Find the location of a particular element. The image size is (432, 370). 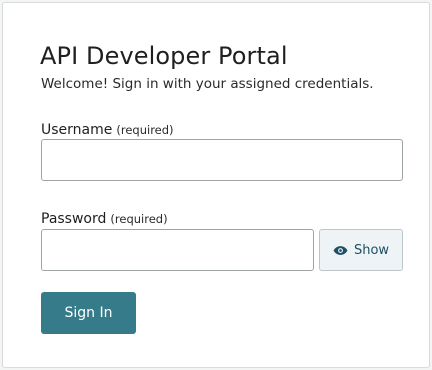

show-password-button: Show is located at coordinates (361, 250).